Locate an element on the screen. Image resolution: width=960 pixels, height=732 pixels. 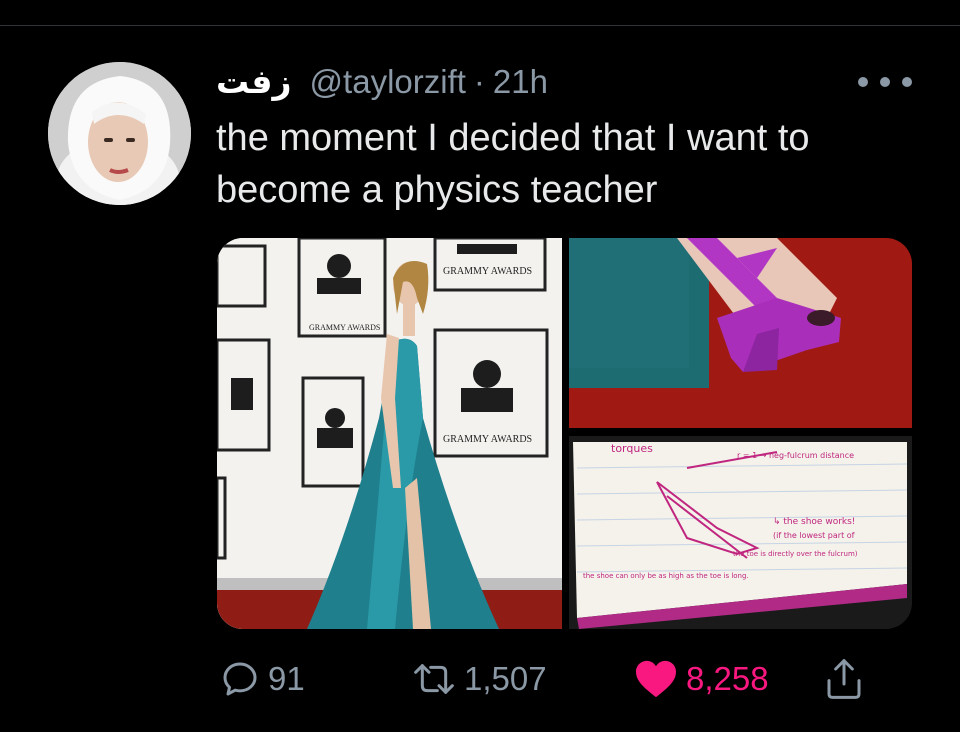
notes-line: r = 1 → neg-fulcrum distance is located at coordinates (795, 455).